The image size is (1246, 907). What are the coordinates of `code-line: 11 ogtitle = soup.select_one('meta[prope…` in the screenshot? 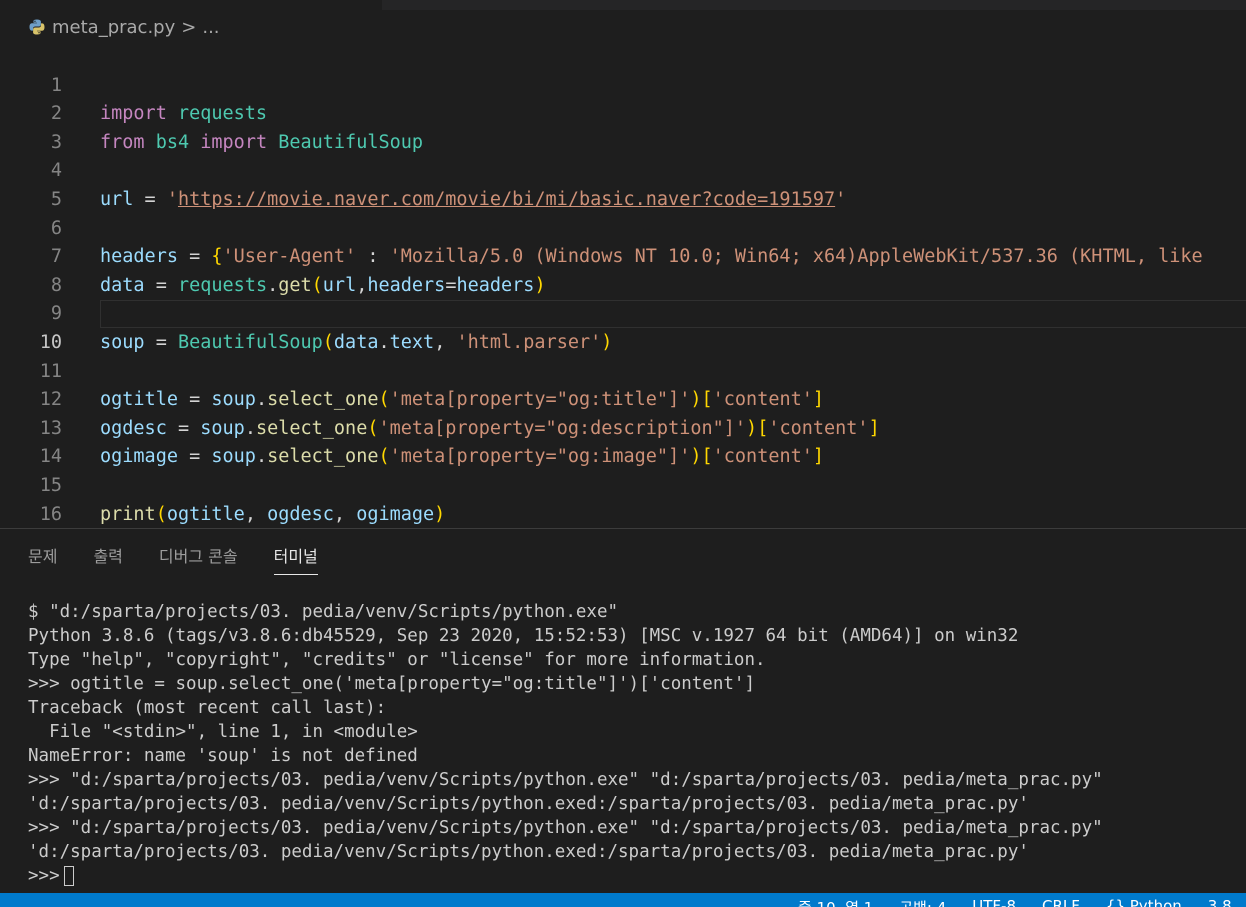 It's located at (623, 370).